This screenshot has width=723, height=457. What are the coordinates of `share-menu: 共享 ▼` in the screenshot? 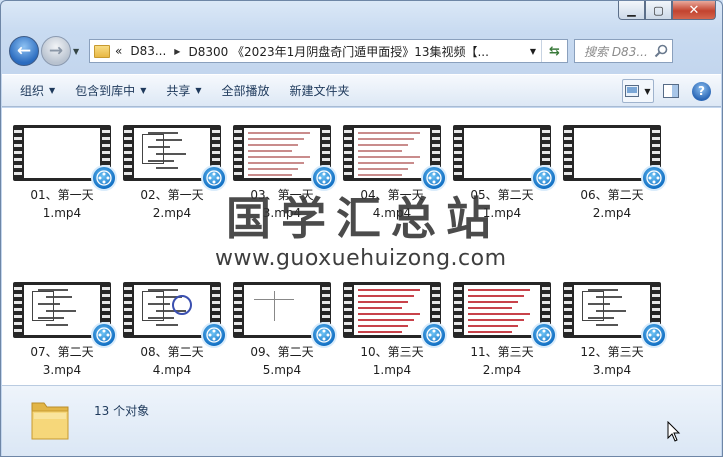 It's located at (183, 91).